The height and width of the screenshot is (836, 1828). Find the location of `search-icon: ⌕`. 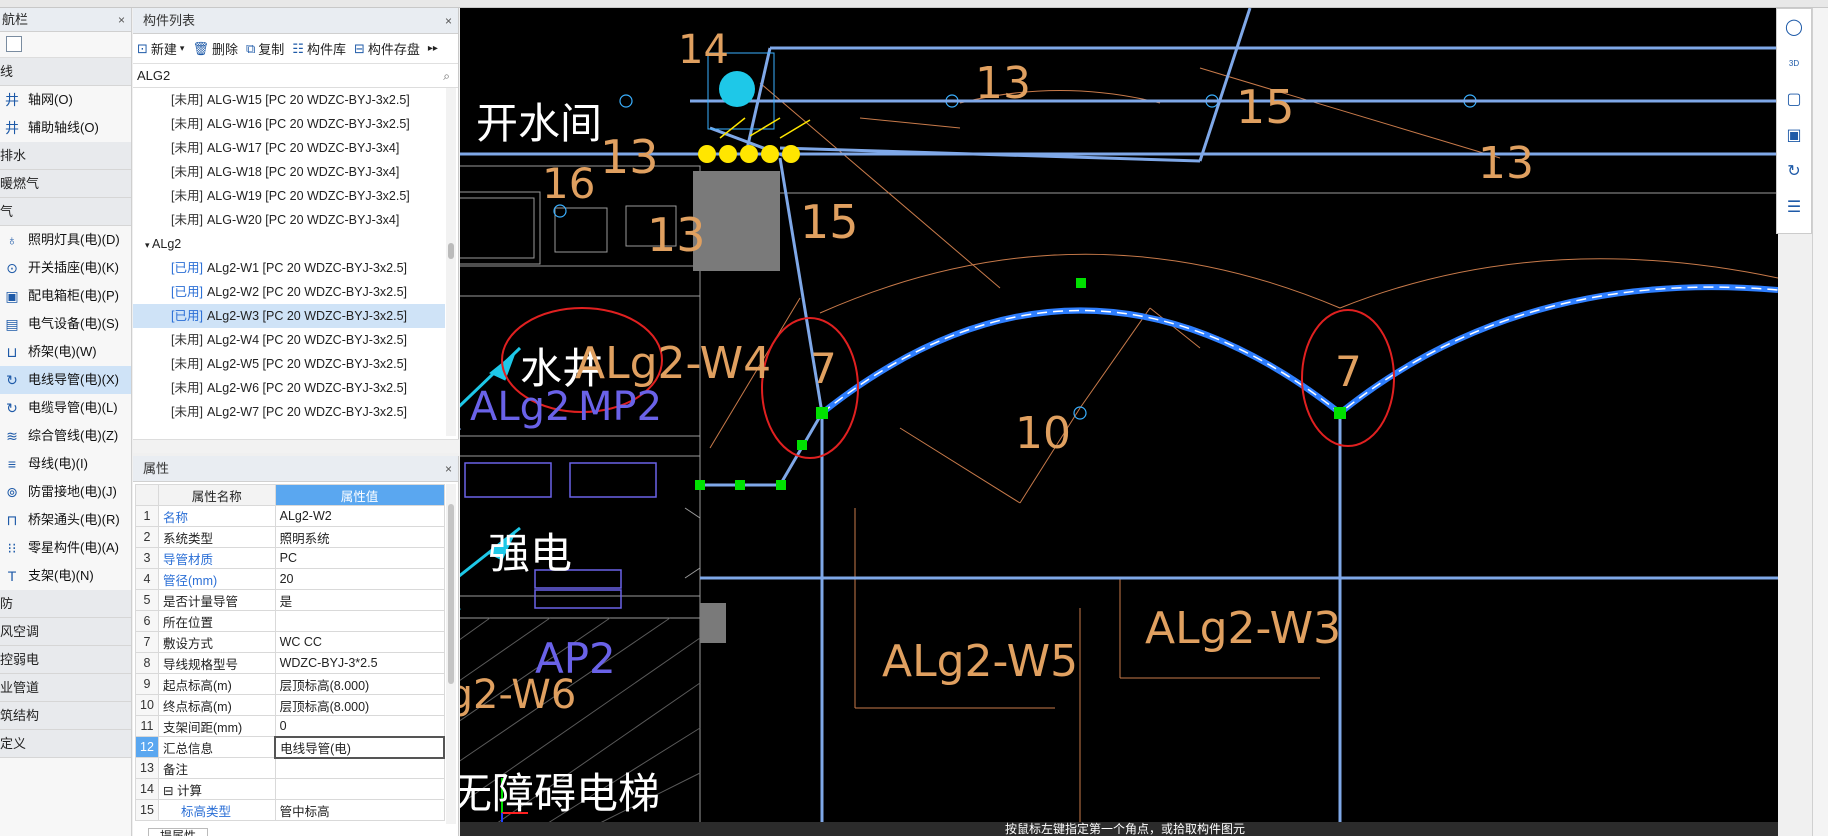

search-icon: ⌕ is located at coordinates (446, 76).